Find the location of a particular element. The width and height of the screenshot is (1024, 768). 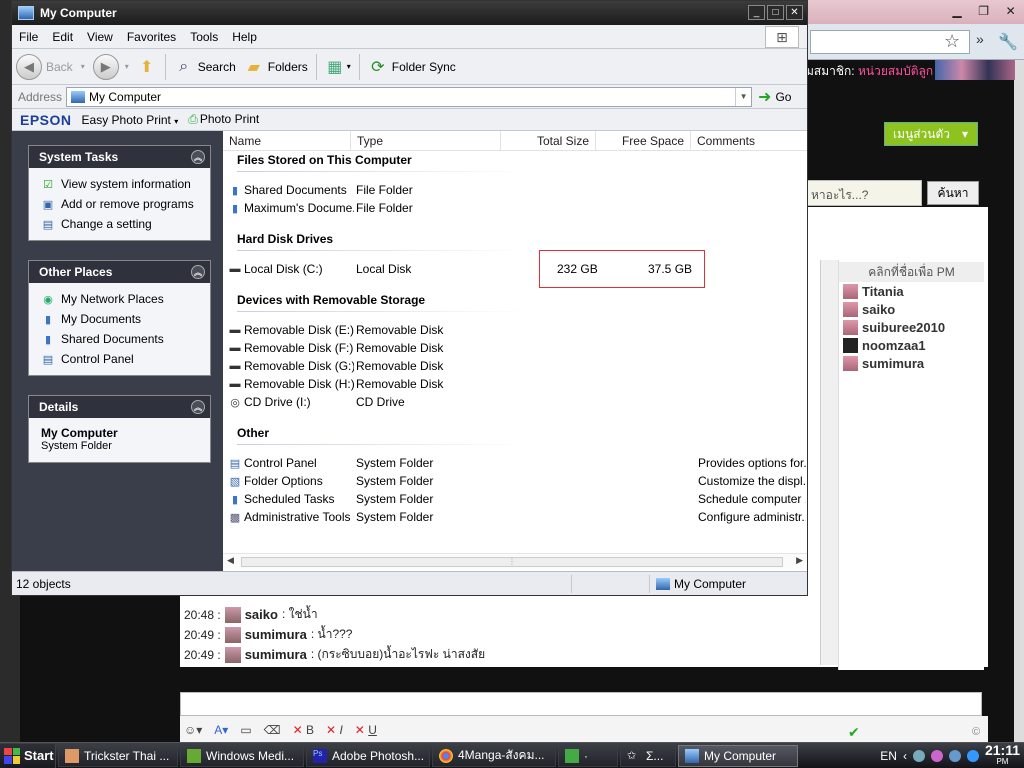

browser-window-controls: ▁ ❐ ✕ is located at coordinates (984, 11).